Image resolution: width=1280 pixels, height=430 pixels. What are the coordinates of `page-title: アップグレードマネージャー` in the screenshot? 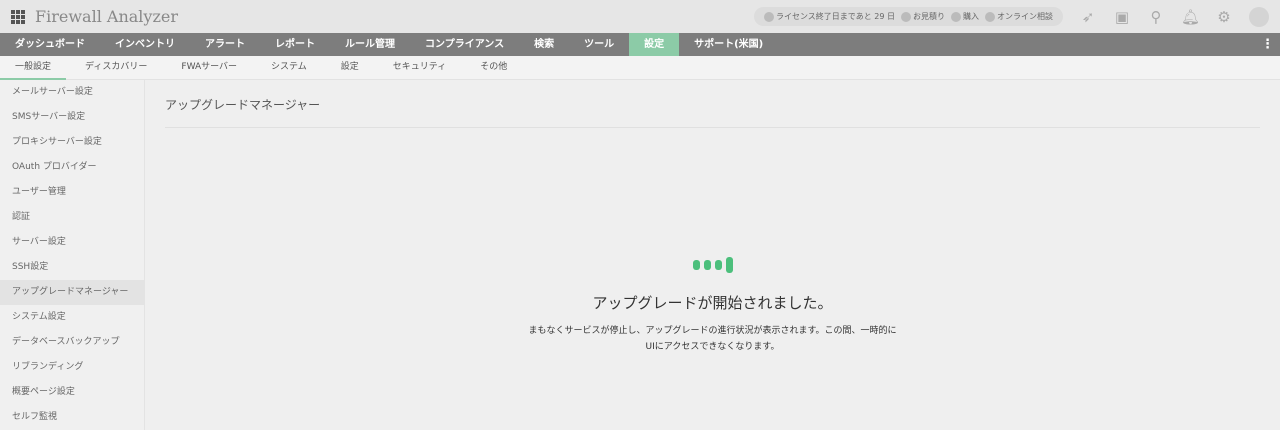 It's located at (712, 104).